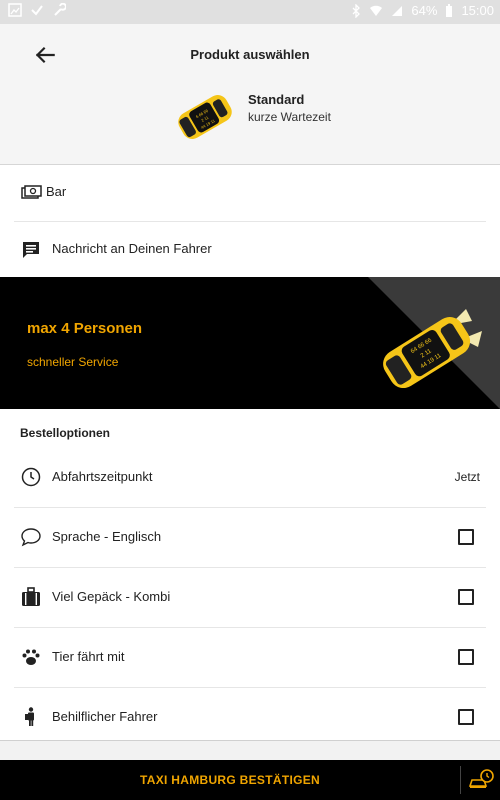 This screenshot has height=800, width=500. I want to click on taxi-illustration-icon: 64 66 66 2 11 44 19 11, so click(432, 349).